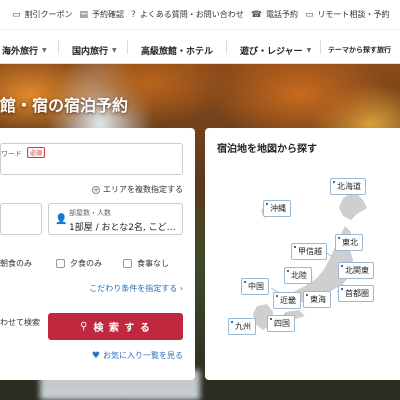 The height and width of the screenshot is (400, 400). Describe the element at coordinates (64, 105) in the screenshot. I see `hero-title: 館・宿の宿泊予約` at that location.